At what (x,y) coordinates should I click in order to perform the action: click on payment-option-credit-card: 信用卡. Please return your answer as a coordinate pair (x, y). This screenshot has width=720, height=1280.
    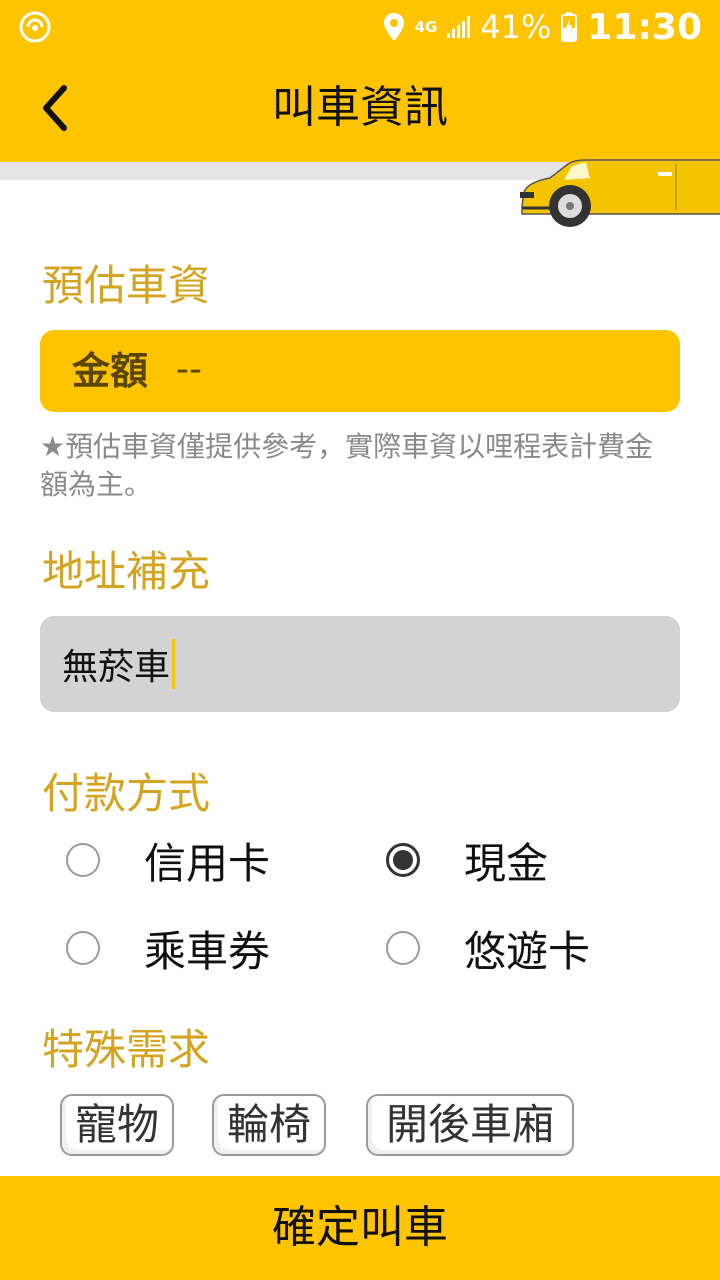
    Looking at the image, I should click on (168, 860).